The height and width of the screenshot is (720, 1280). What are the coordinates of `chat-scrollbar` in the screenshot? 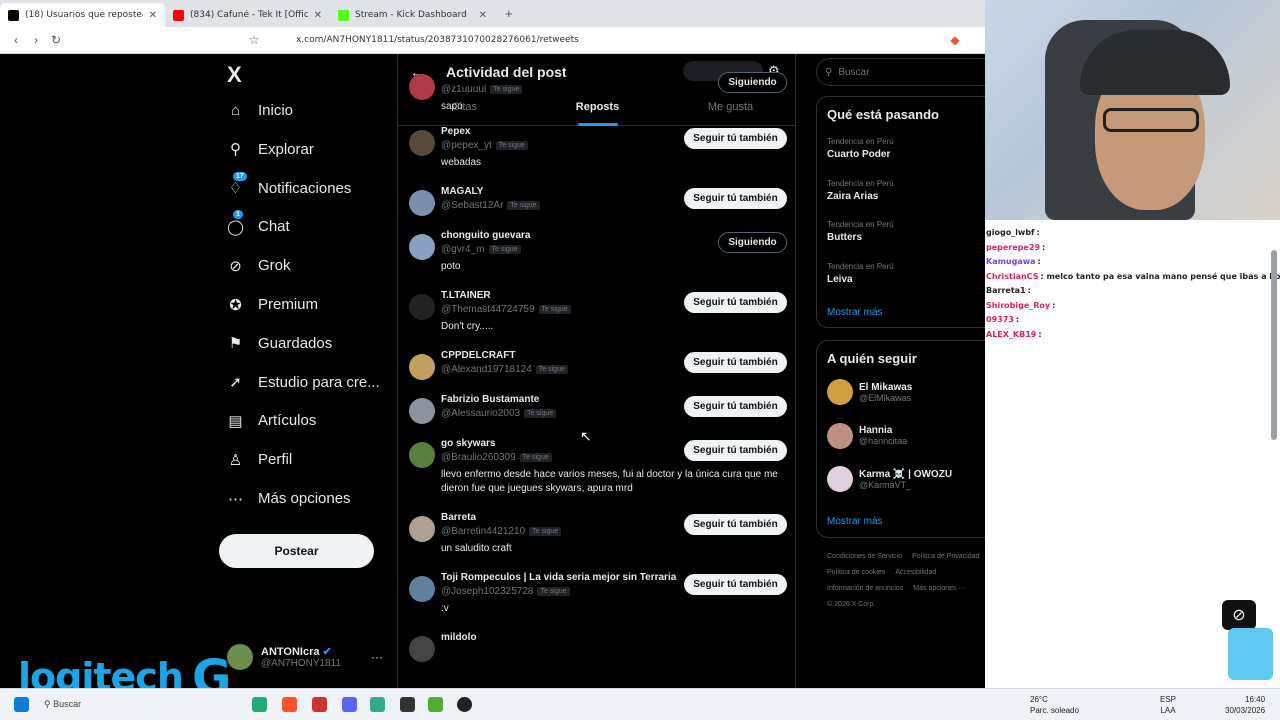 It's located at (1274, 345).